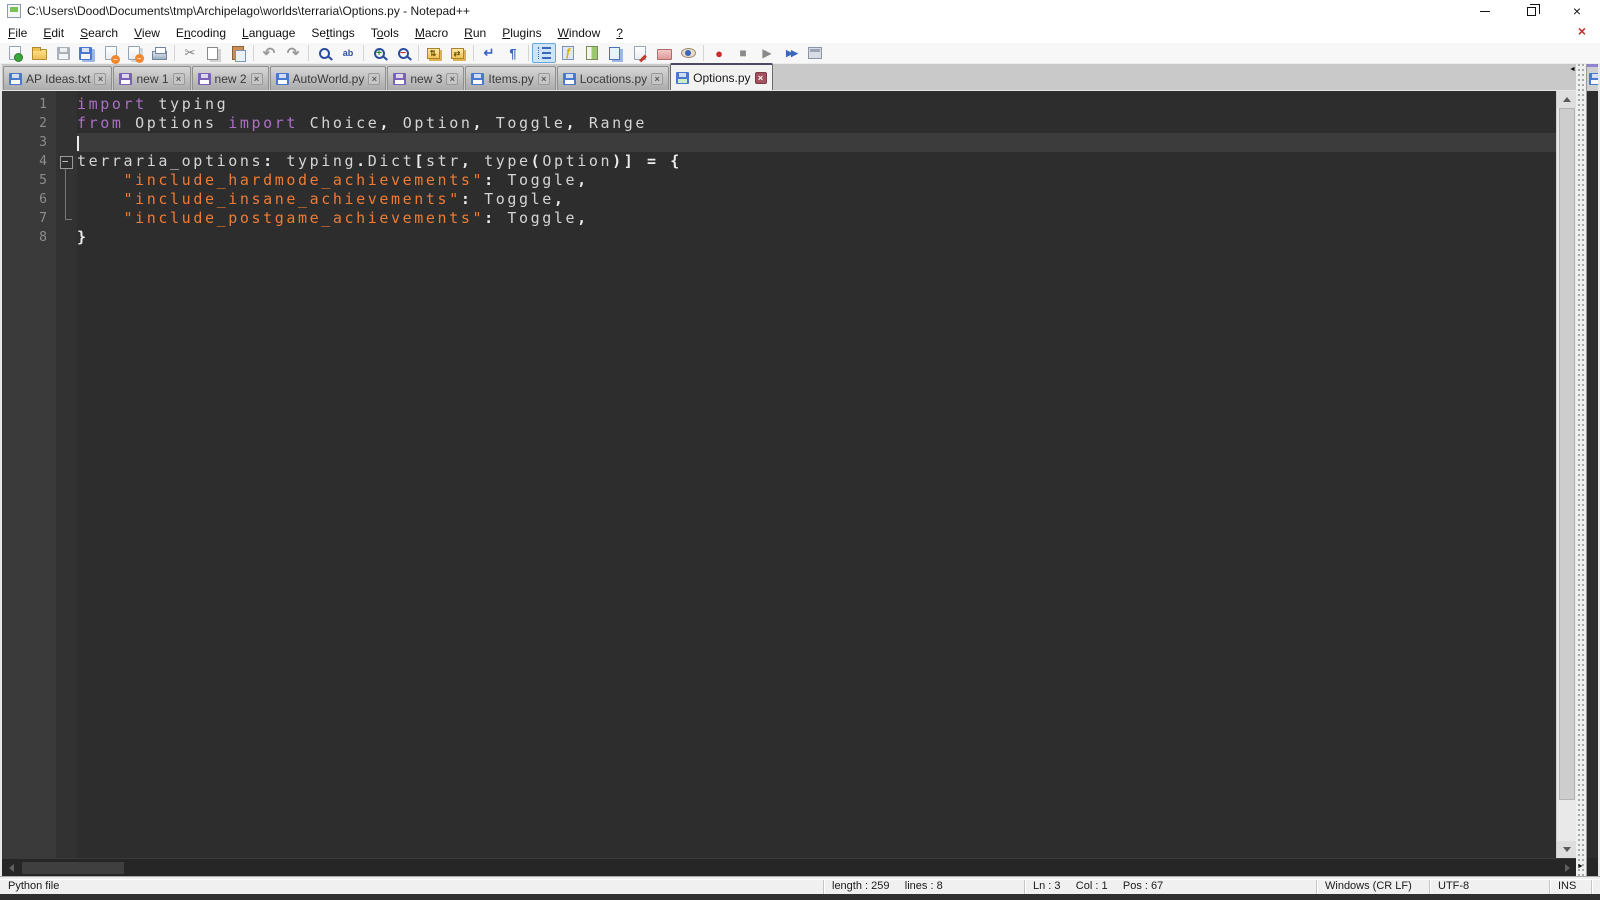  Describe the element at coordinates (815, 53) in the screenshot. I see `macro-save-button` at that location.